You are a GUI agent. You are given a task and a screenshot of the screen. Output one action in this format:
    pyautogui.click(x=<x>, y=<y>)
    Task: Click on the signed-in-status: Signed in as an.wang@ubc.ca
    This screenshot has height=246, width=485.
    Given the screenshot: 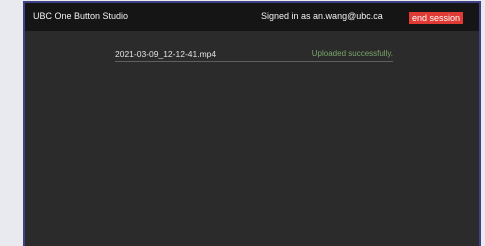 What is the action you would take?
    pyautogui.click(x=322, y=16)
    